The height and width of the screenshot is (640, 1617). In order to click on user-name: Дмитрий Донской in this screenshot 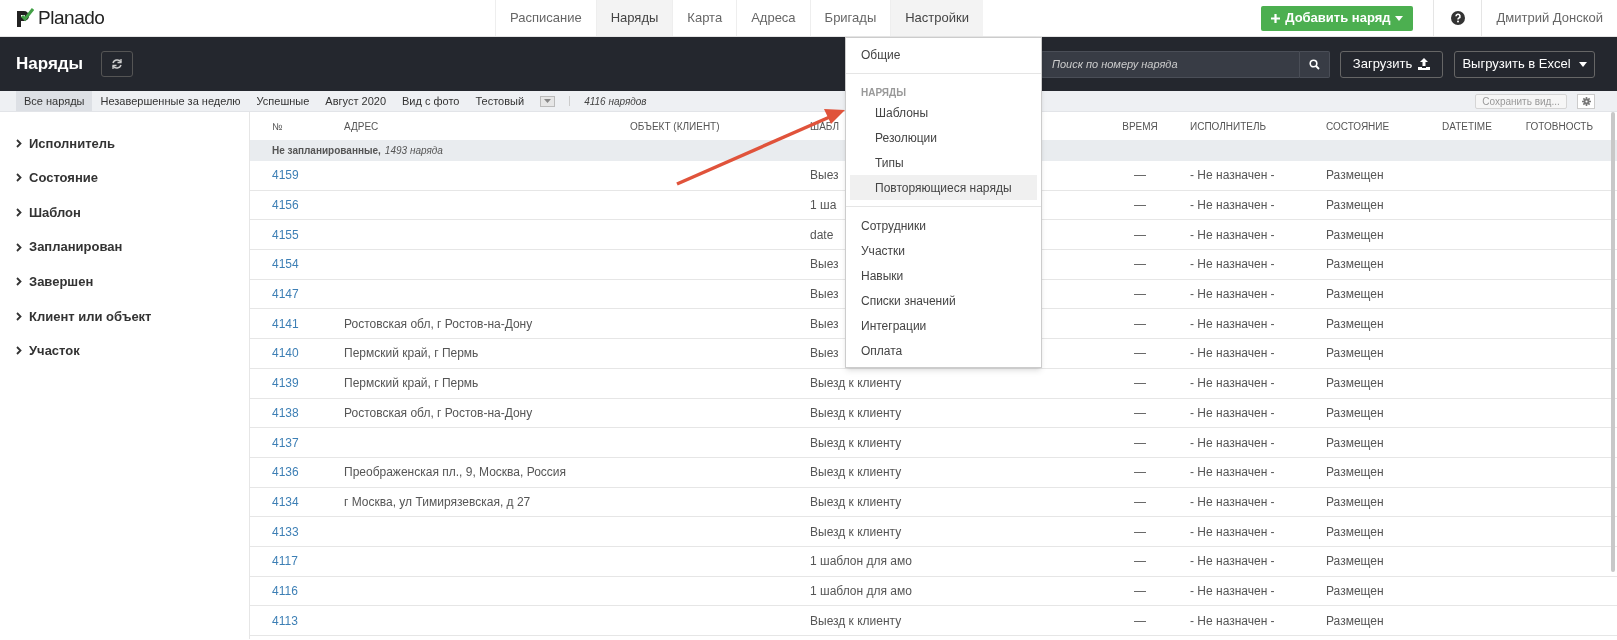, I will do `click(1549, 18)`.